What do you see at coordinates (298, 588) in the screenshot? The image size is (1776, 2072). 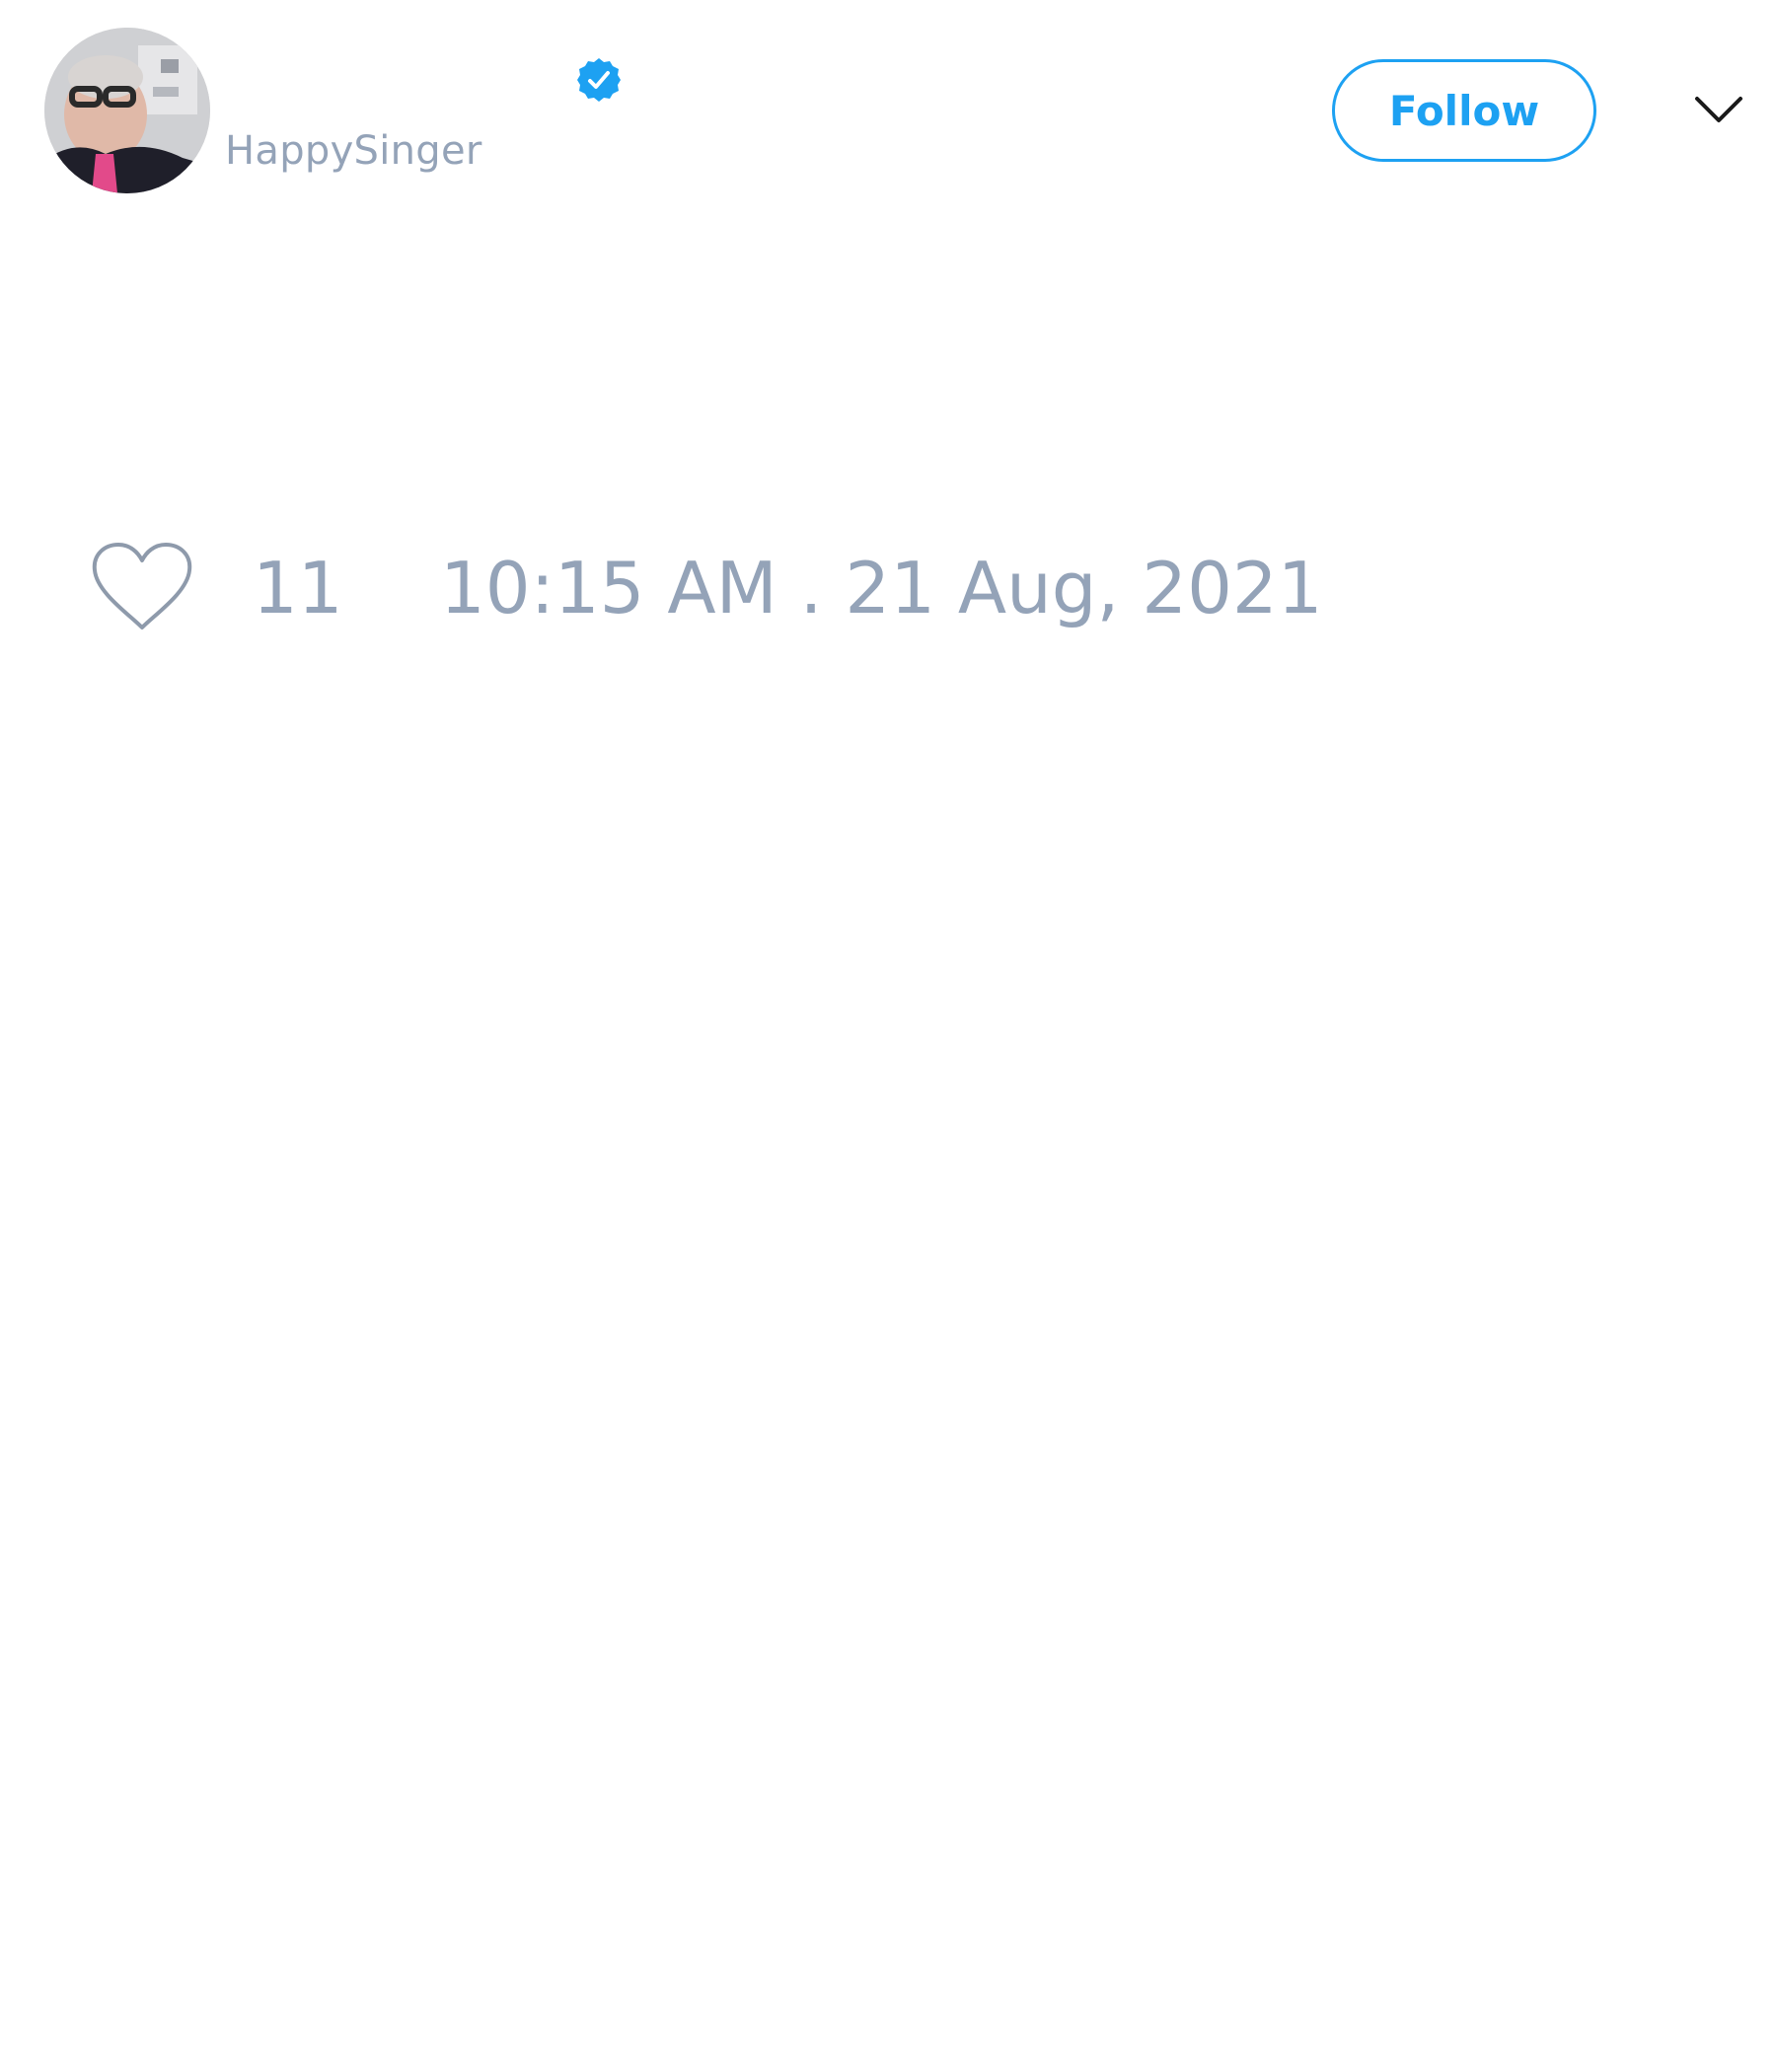 I see `like-count: 11` at bounding box center [298, 588].